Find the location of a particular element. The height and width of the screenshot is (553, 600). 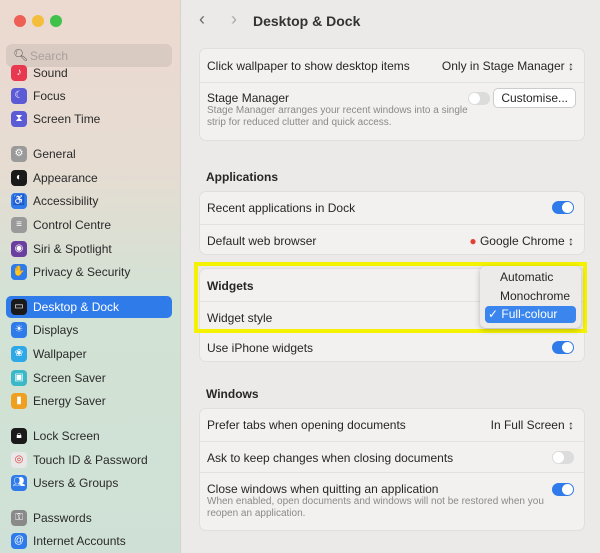

sidebar-item-energy-saver: ▮ Energy Saver is located at coordinates (89, 401).